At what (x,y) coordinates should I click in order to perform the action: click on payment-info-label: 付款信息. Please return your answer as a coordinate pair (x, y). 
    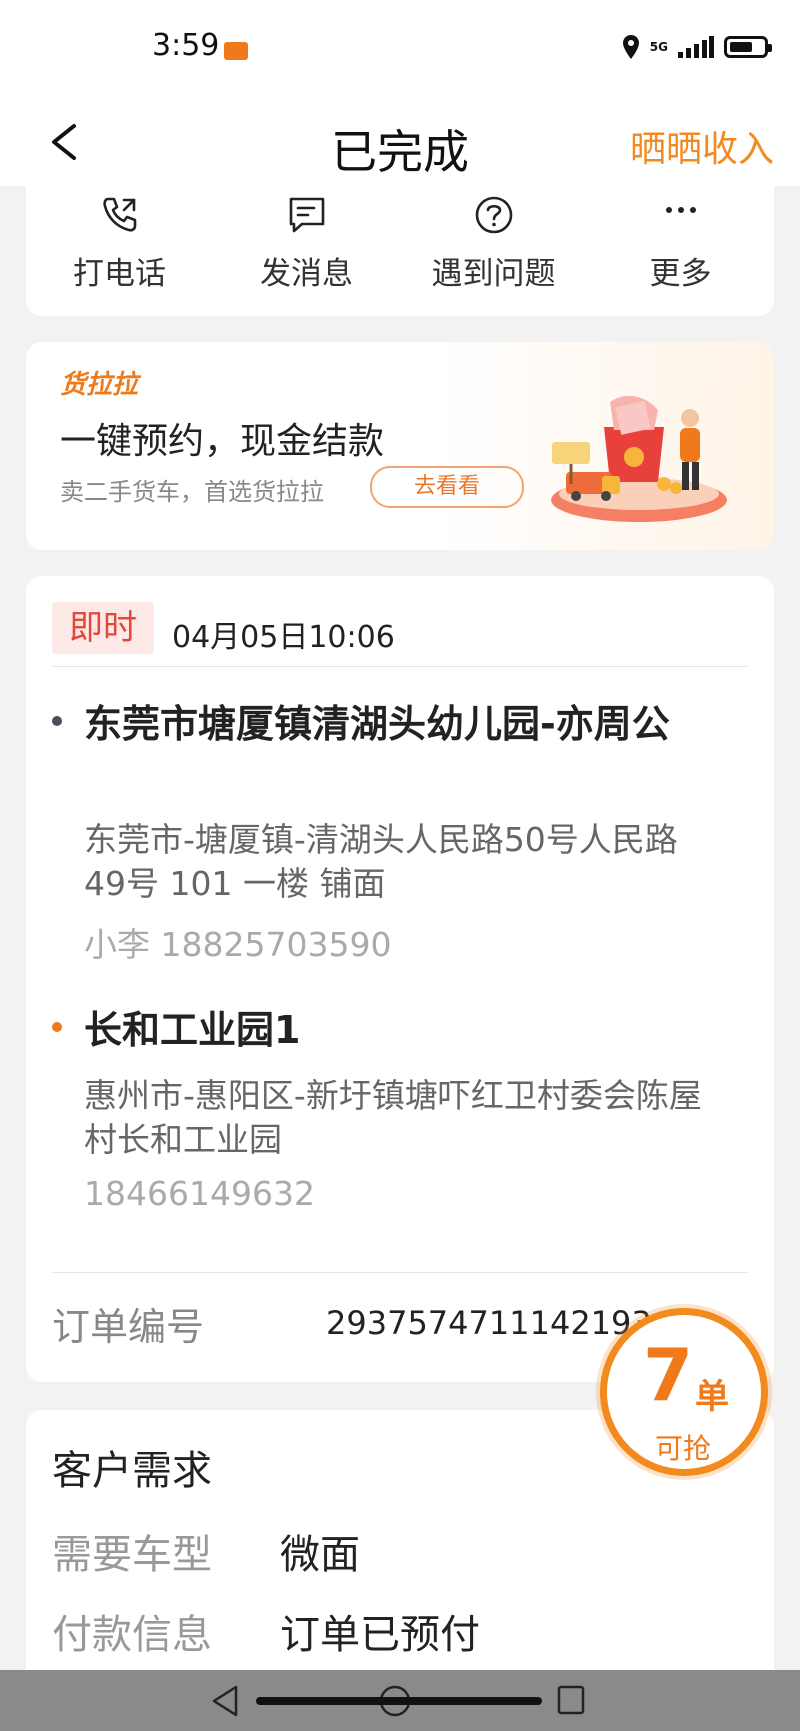
    Looking at the image, I should click on (132, 1635).